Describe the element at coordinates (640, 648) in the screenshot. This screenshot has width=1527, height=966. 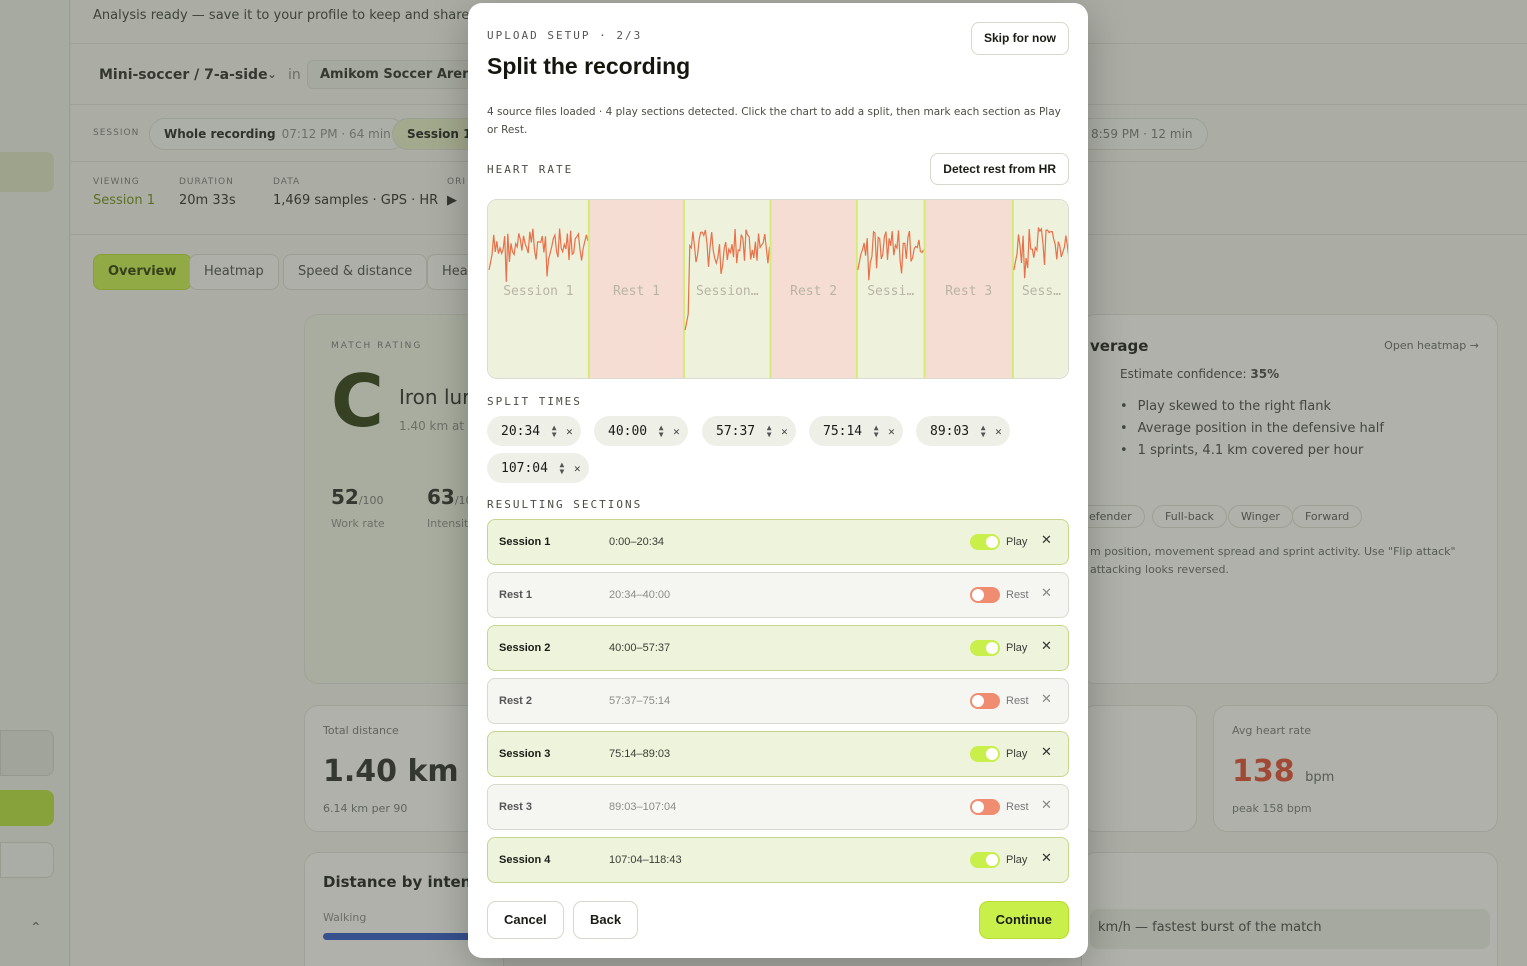
I see `section-range: 40:00–57:37` at that location.